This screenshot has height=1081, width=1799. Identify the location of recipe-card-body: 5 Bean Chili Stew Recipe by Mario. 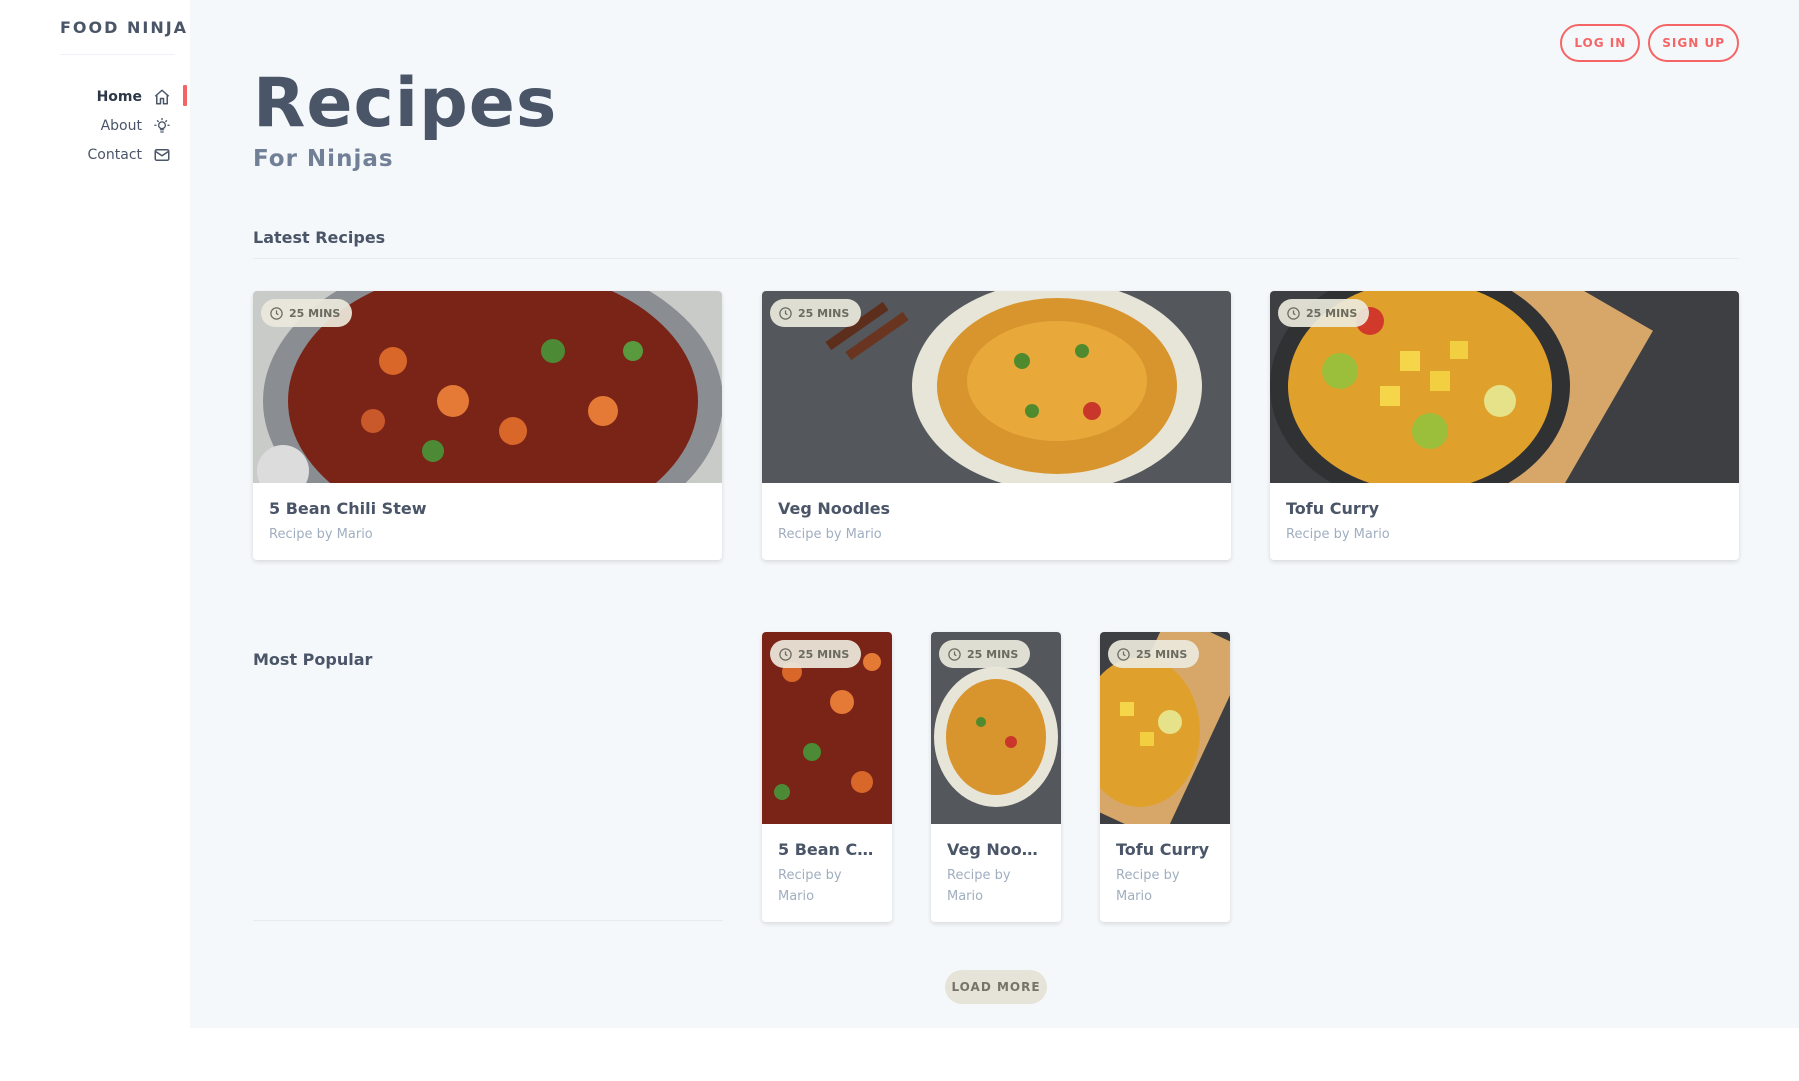
(489, 522).